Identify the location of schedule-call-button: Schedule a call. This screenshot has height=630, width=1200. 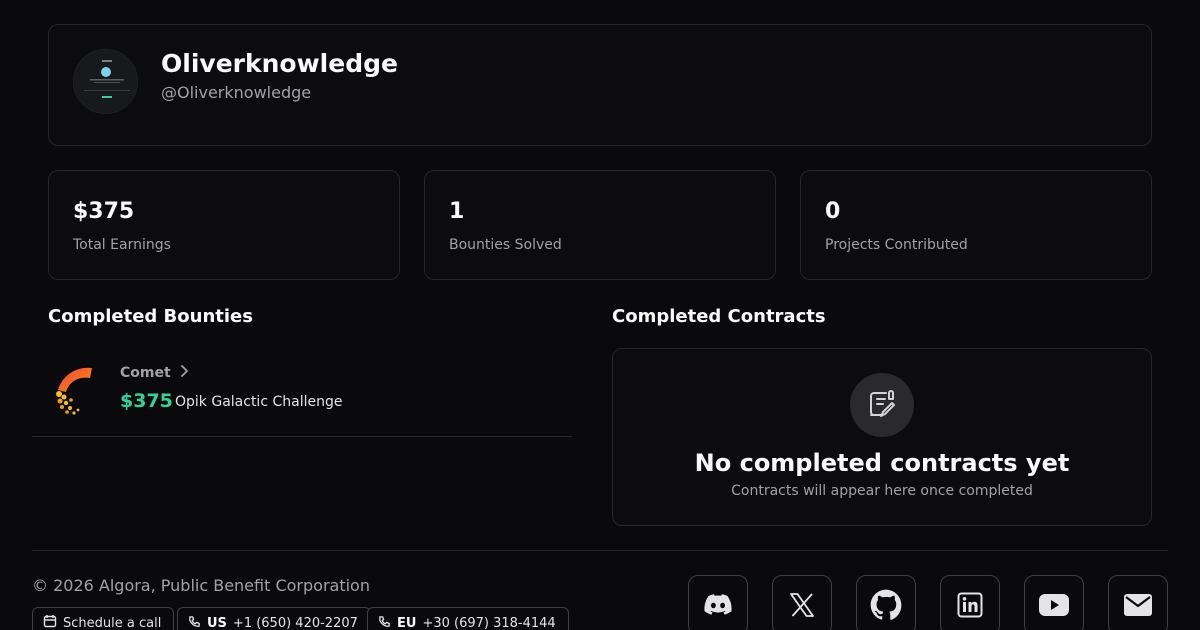
(103, 618).